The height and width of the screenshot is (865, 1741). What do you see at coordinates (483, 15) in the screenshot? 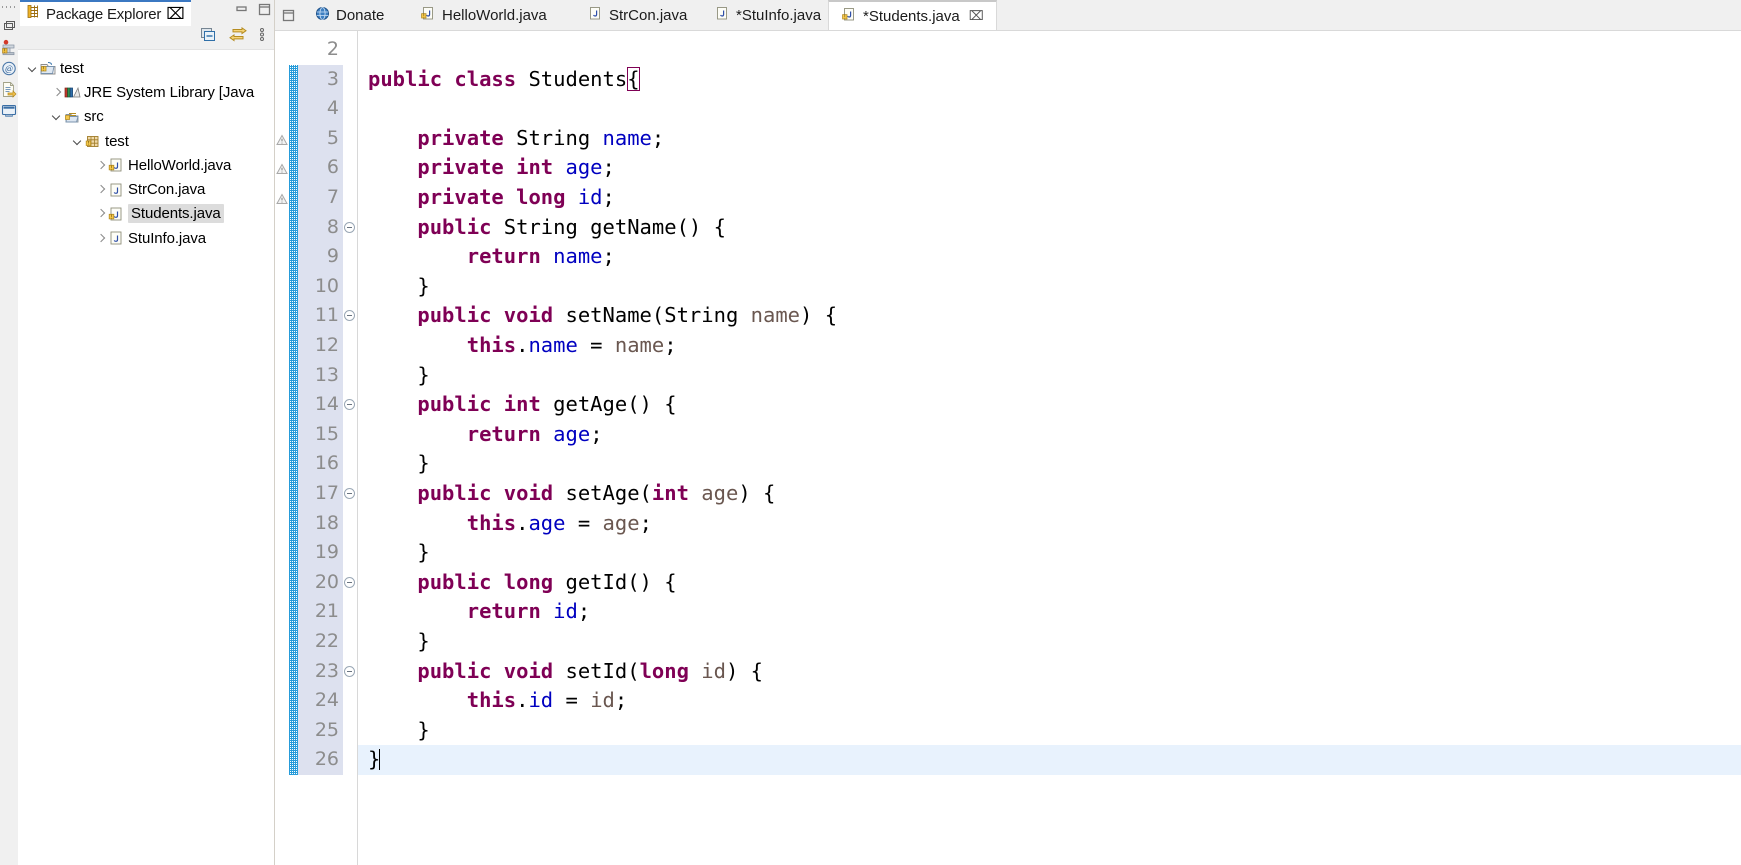
I see `editor-tab-helloworld: ! HelloWorld.java` at bounding box center [483, 15].